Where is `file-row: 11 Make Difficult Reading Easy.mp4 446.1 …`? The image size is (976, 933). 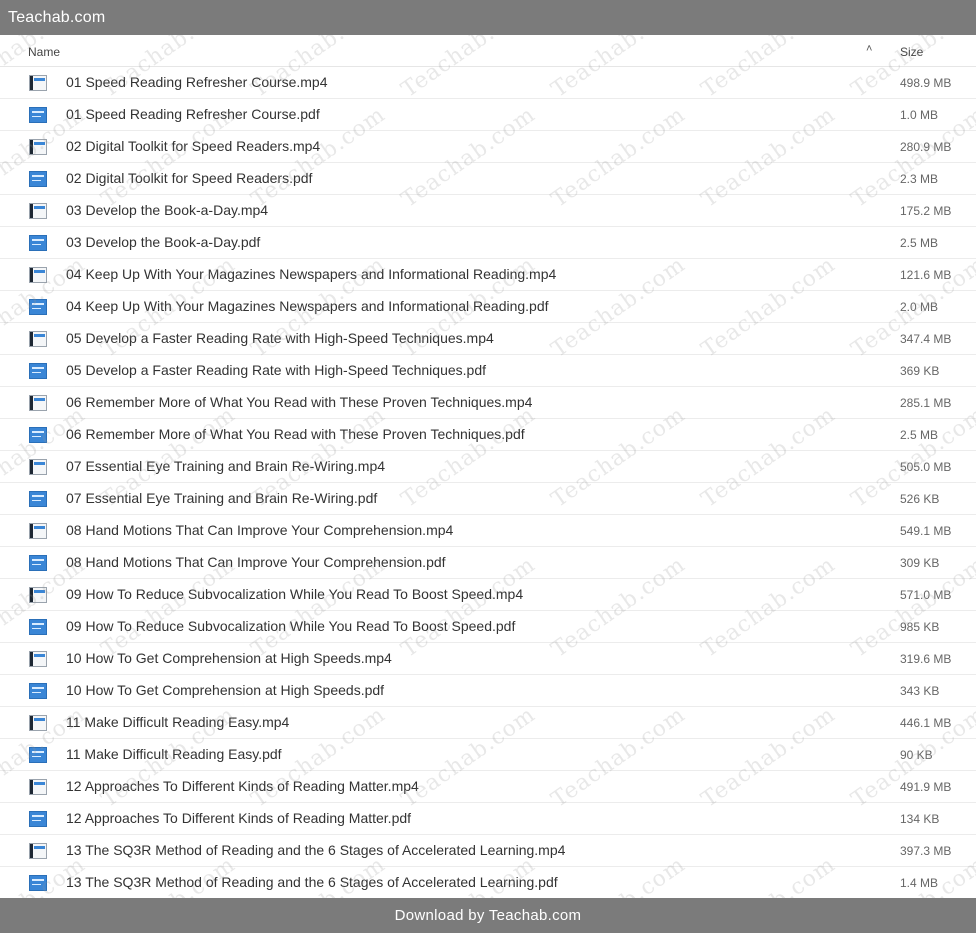 file-row: 11 Make Difficult Reading Easy.mp4 446.1 … is located at coordinates (488, 723).